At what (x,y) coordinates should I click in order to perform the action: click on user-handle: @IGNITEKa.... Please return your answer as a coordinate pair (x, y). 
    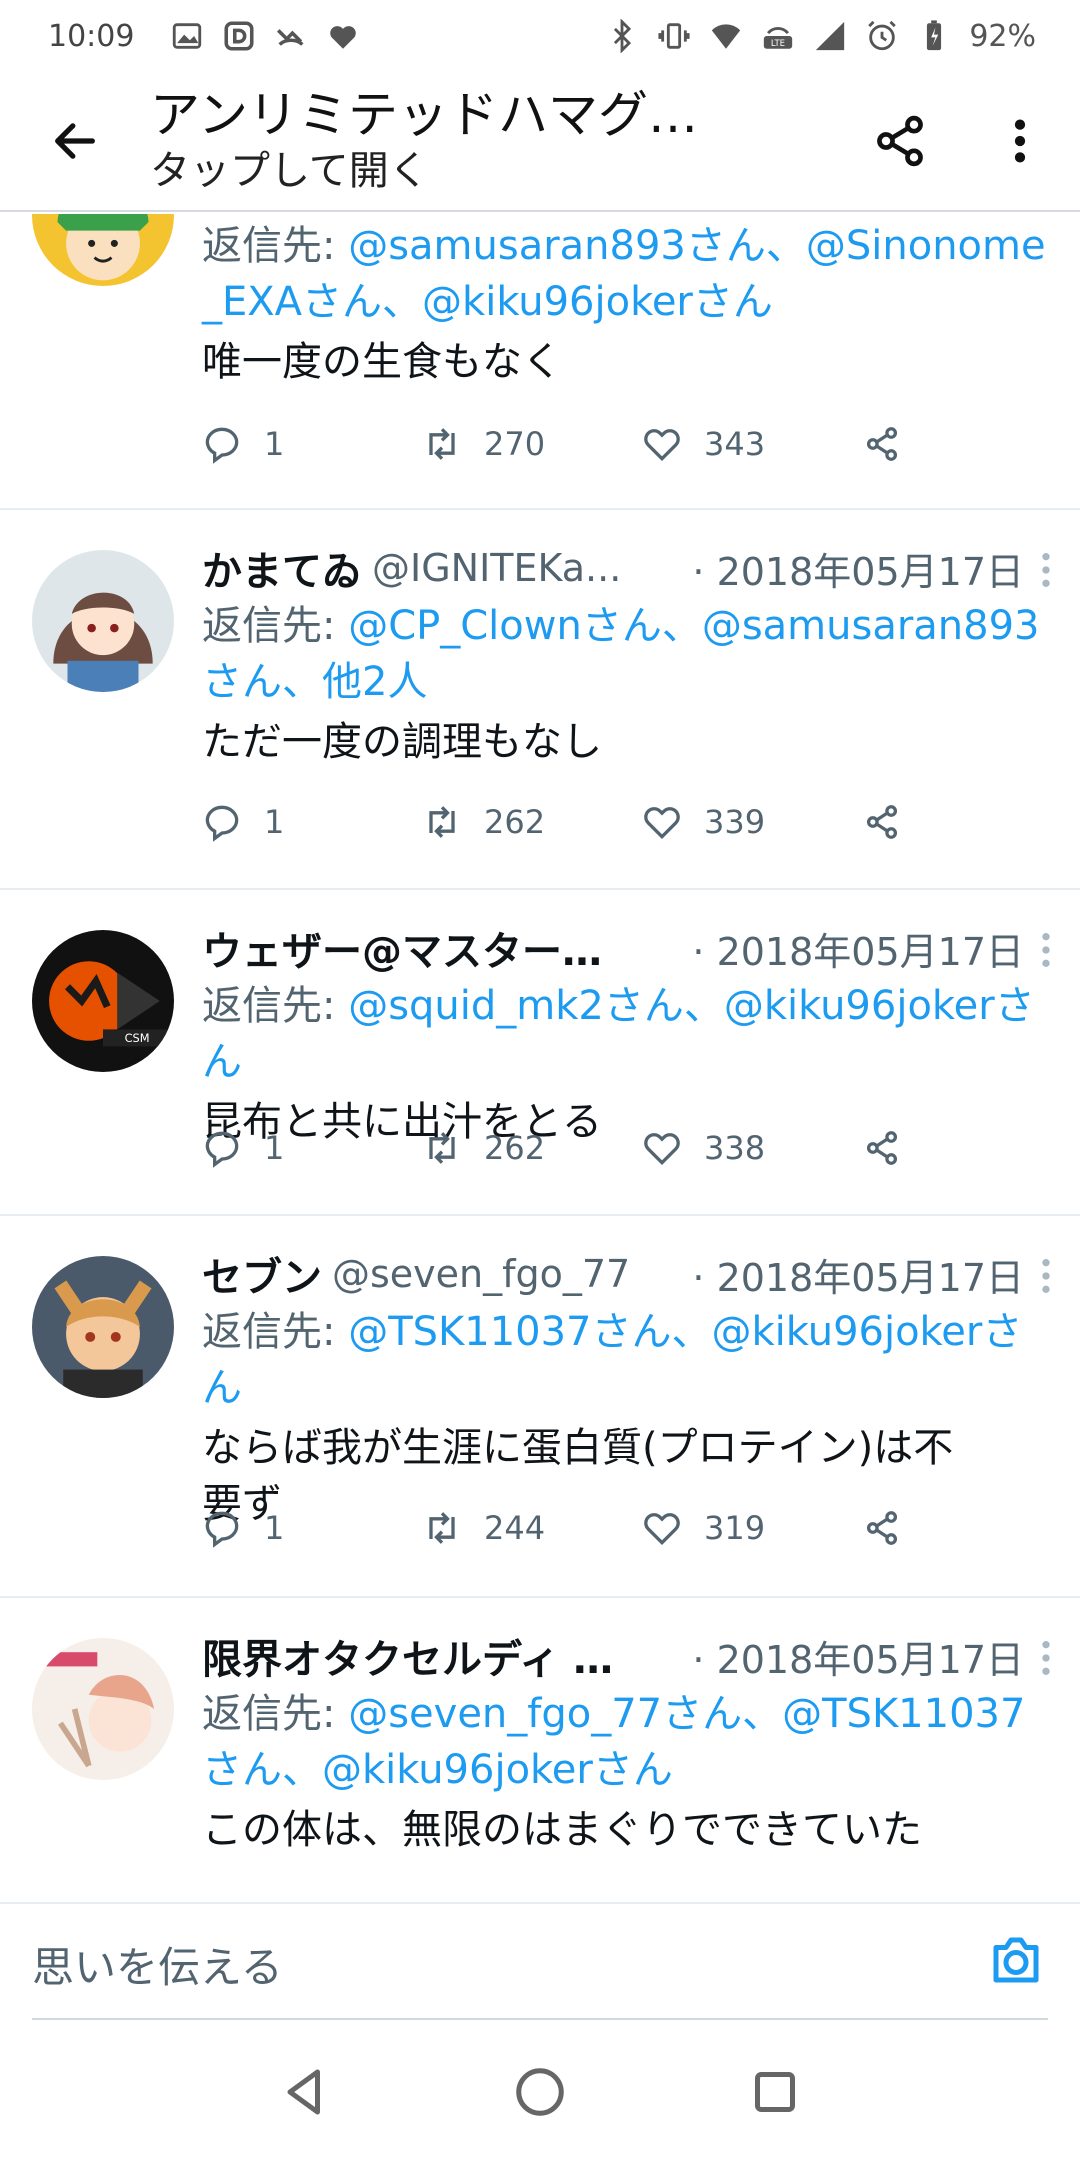
    Looking at the image, I should click on (496, 568).